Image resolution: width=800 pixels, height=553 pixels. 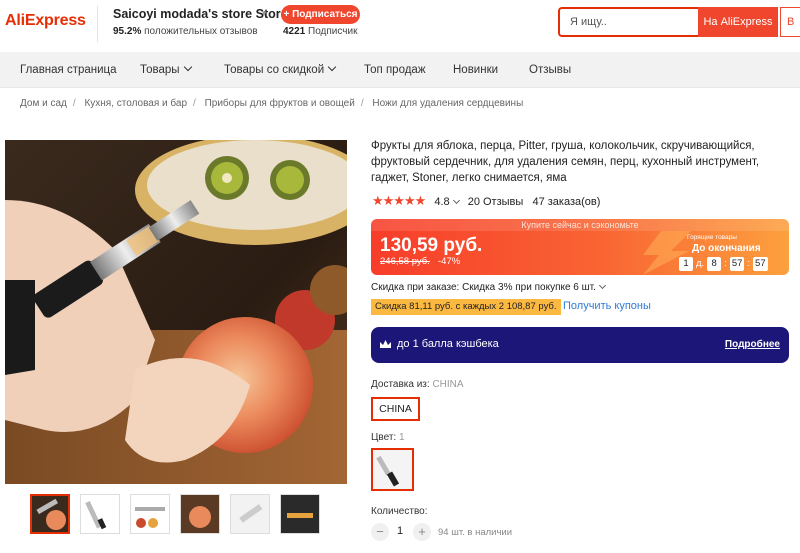 I want to click on subscribers-count: 4221 Подписчик, so click(x=320, y=31).